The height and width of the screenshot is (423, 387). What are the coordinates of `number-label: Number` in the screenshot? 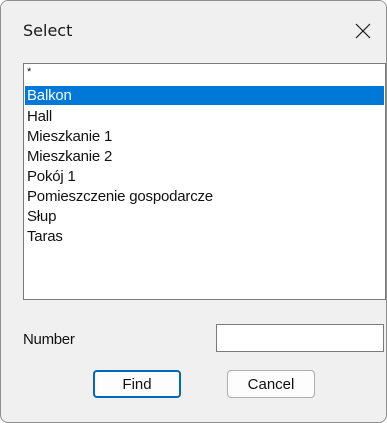 It's located at (49, 339).